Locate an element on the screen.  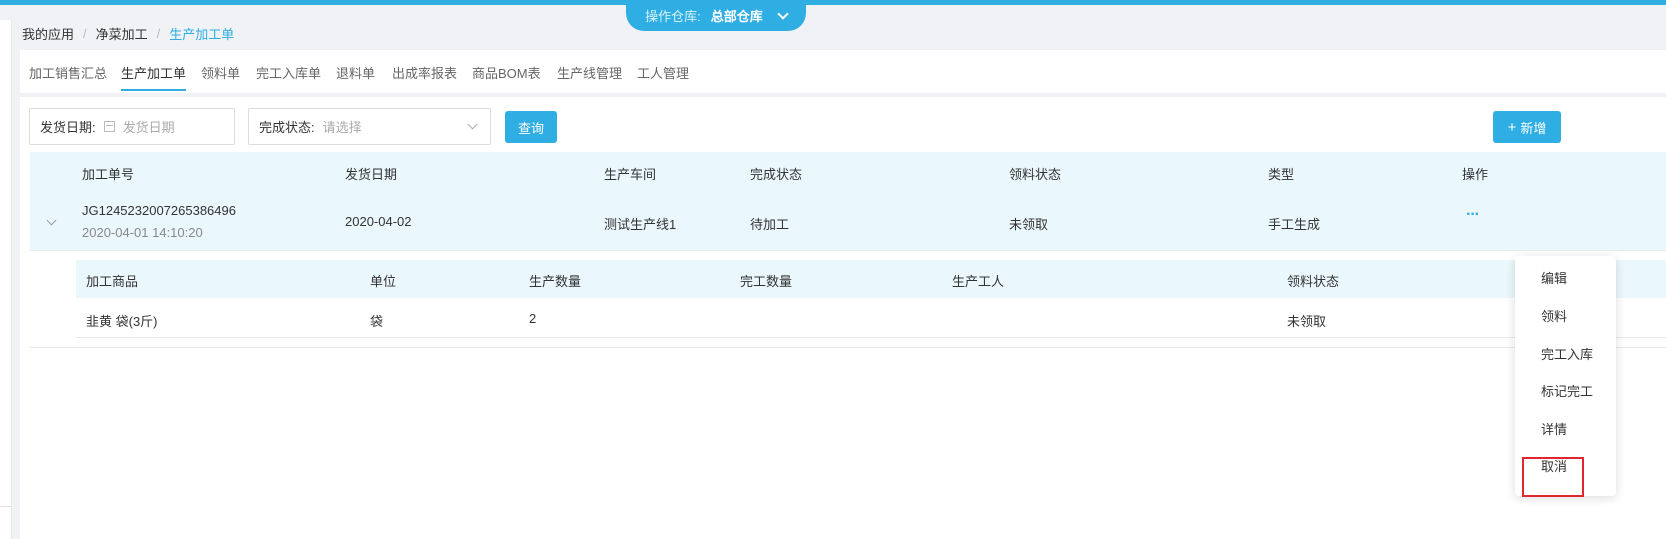
calendar-icon is located at coordinates (109, 126).